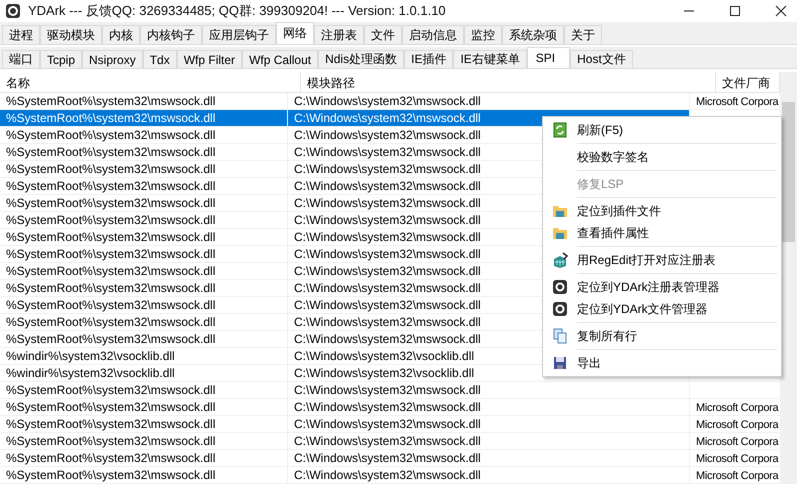 This screenshot has height=484, width=797. Describe the element at coordinates (237, 11) in the screenshot. I see `window-title: YDArk --- 反馈QQ: 3269334485; QQ群: 399309204! --- Version: 1.0.1.10` at that location.